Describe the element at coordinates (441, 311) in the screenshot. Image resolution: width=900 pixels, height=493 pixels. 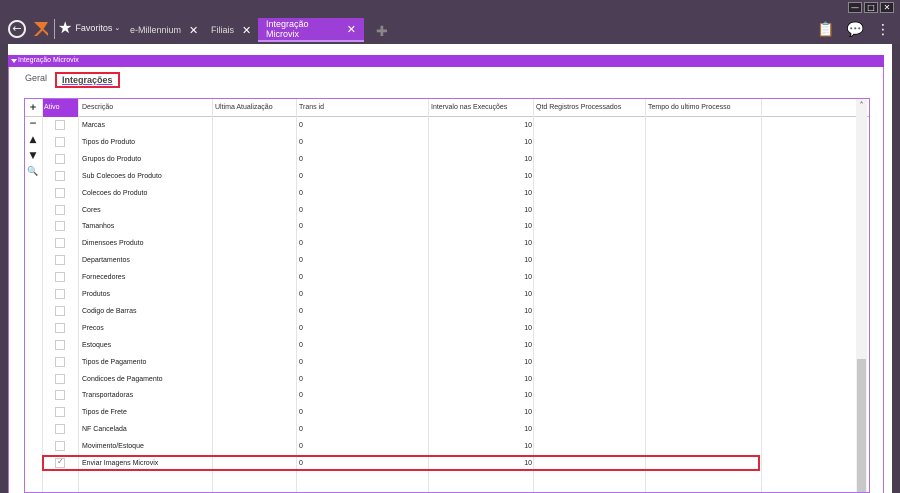
I see `table-row: Codigo de Barras 0 10` at that location.